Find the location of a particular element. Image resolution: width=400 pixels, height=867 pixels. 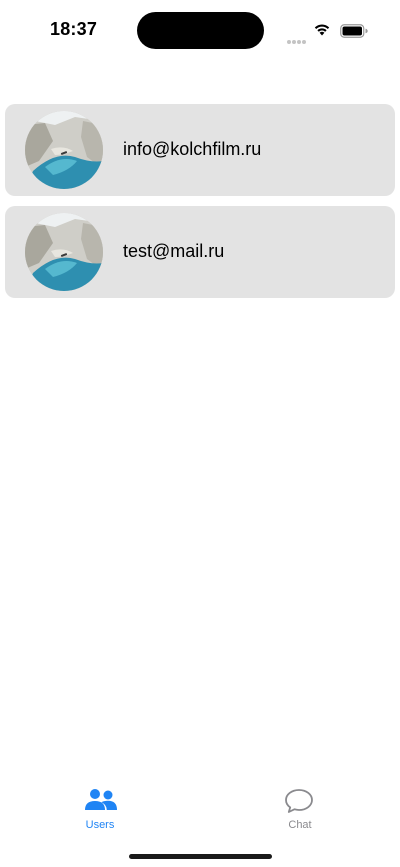

tab-chat-label: Chat is located at coordinates (300, 825).